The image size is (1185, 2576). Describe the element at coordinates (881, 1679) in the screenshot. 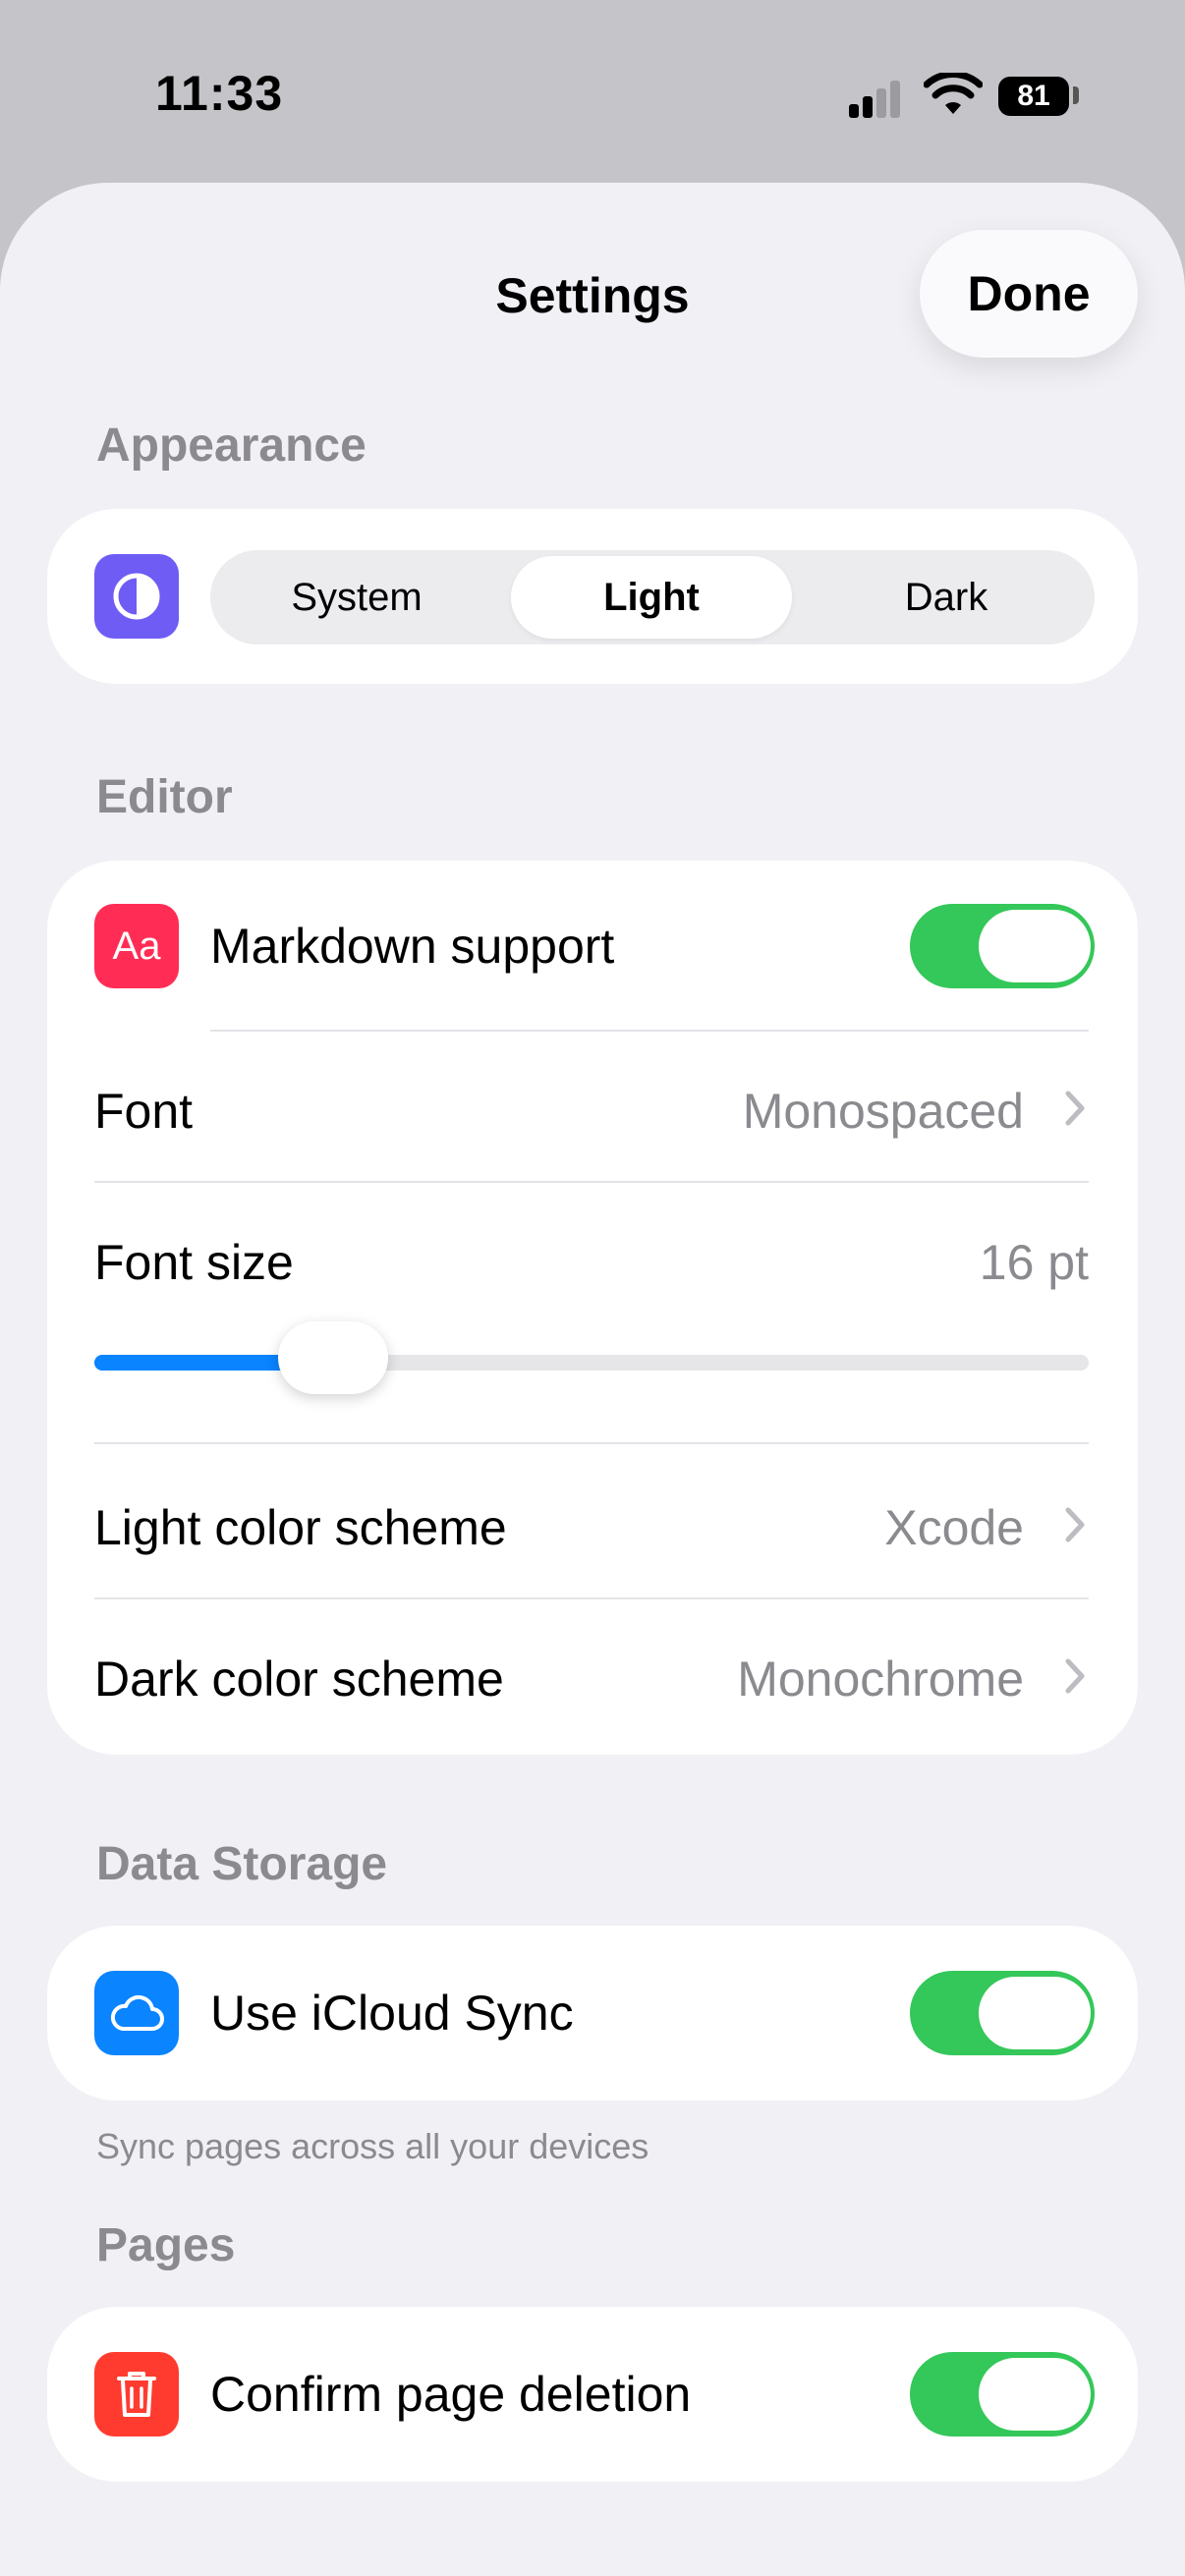

I see `dark-scheme-value: Monochrome` at that location.